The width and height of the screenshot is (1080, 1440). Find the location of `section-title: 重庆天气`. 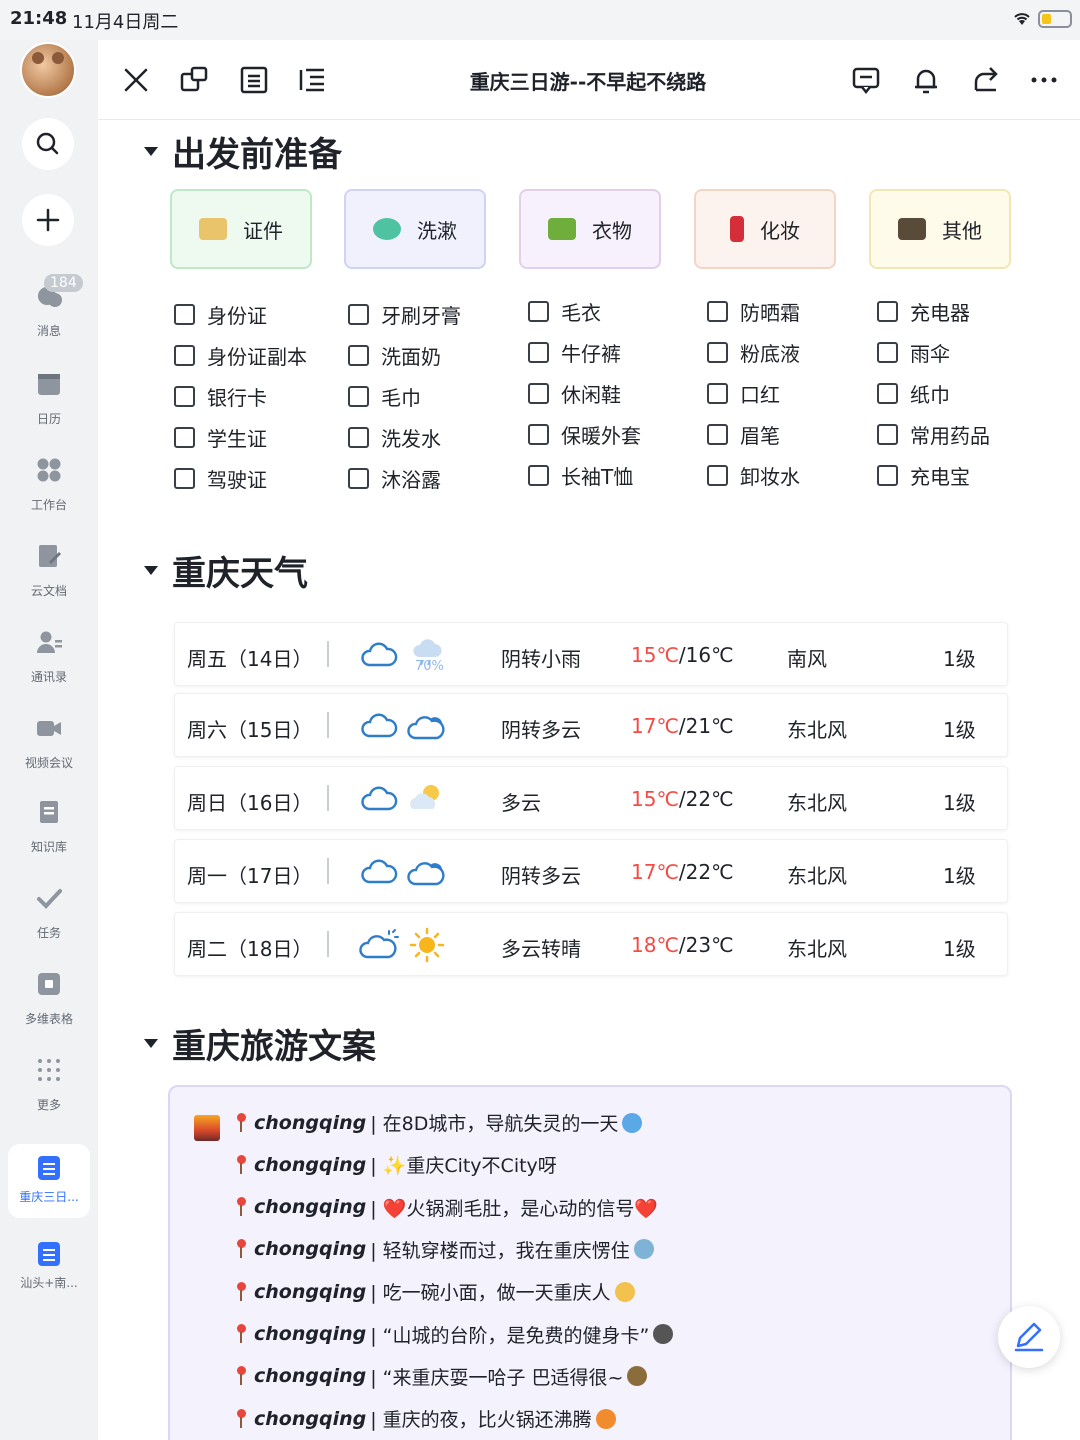

section-title: 重庆天气 is located at coordinates (240, 574).